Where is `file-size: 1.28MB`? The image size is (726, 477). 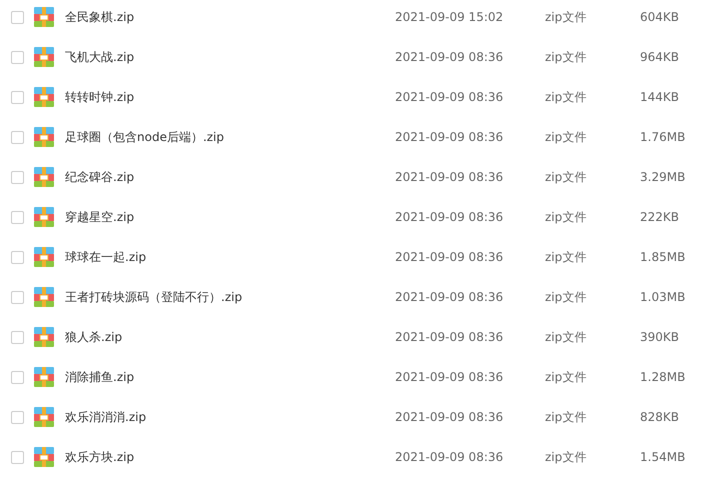
file-size: 1.28MB is located at coordinates (663, 377).